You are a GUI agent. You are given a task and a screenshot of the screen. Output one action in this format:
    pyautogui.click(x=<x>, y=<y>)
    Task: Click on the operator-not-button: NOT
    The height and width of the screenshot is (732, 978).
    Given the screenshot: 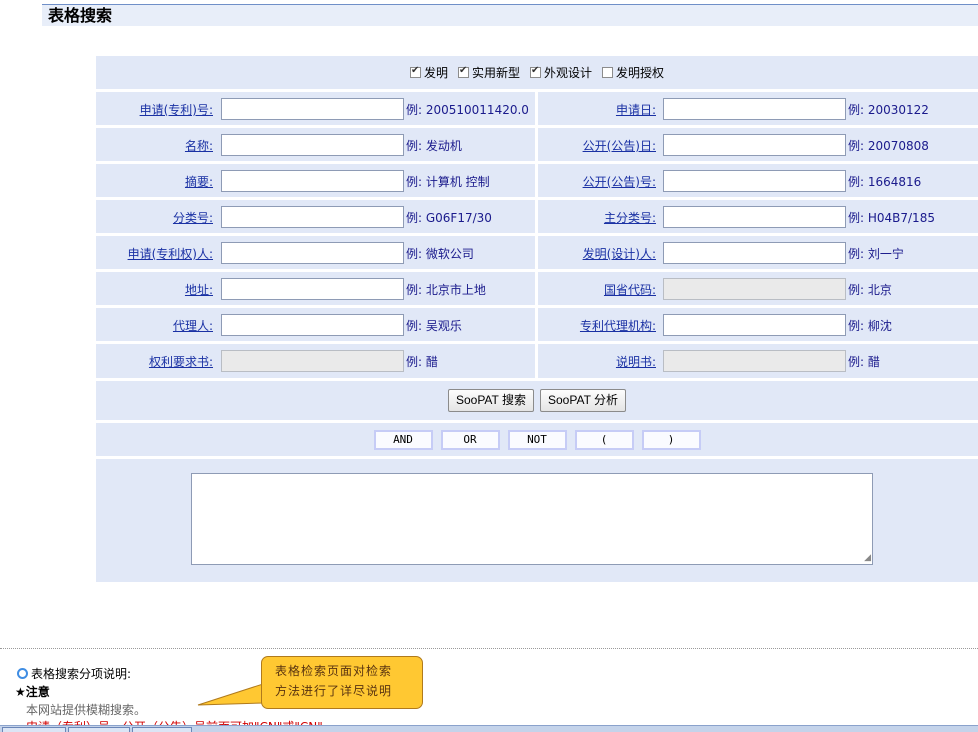 What is the action you would take?
    pyautogui.click(x=537, y=439)
    